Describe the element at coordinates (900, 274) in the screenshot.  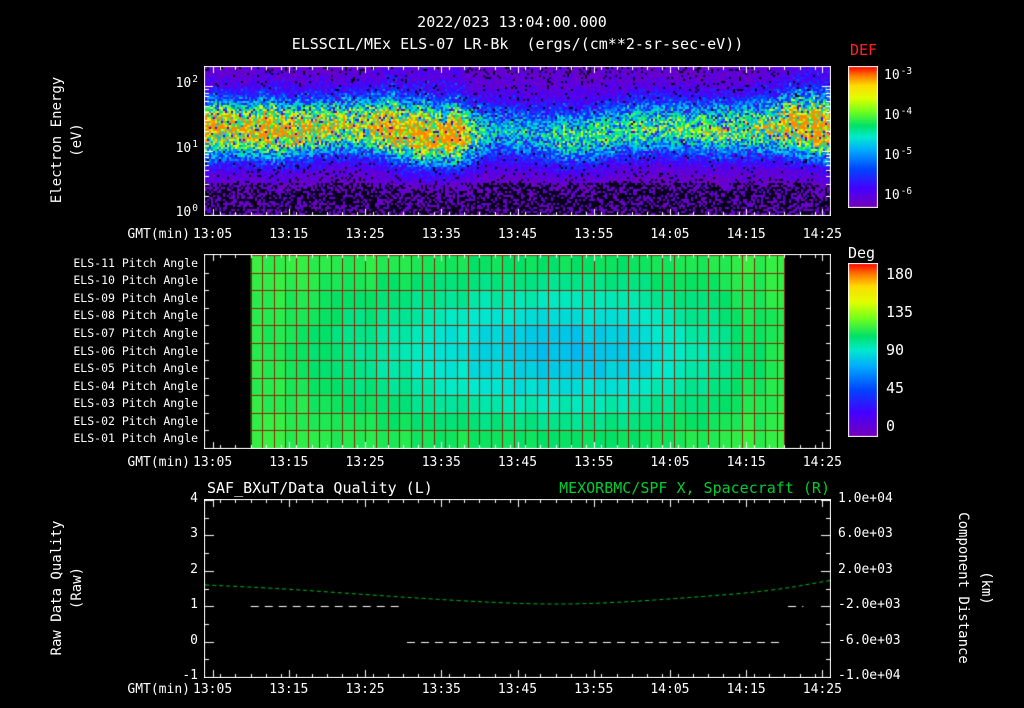
I see `deg-tick-label: 180` at that location.